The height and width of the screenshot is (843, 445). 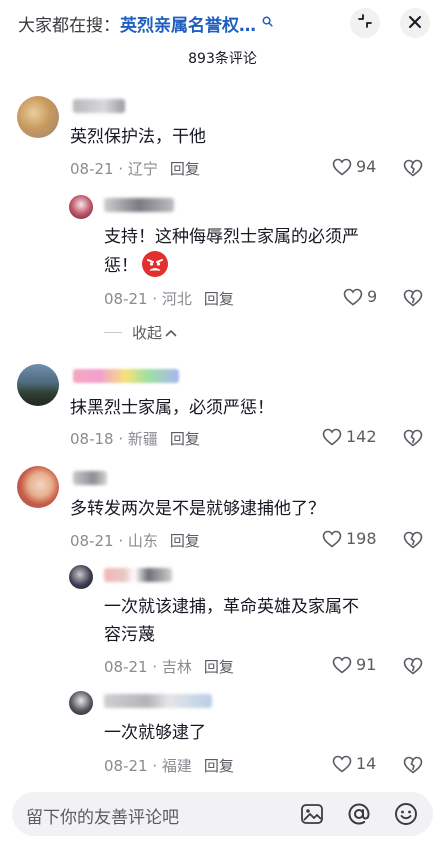 What do you see at coordinates (171, 333) in the screenshot?
I see `chevron-up-icon` at bounding box center [171, 333].